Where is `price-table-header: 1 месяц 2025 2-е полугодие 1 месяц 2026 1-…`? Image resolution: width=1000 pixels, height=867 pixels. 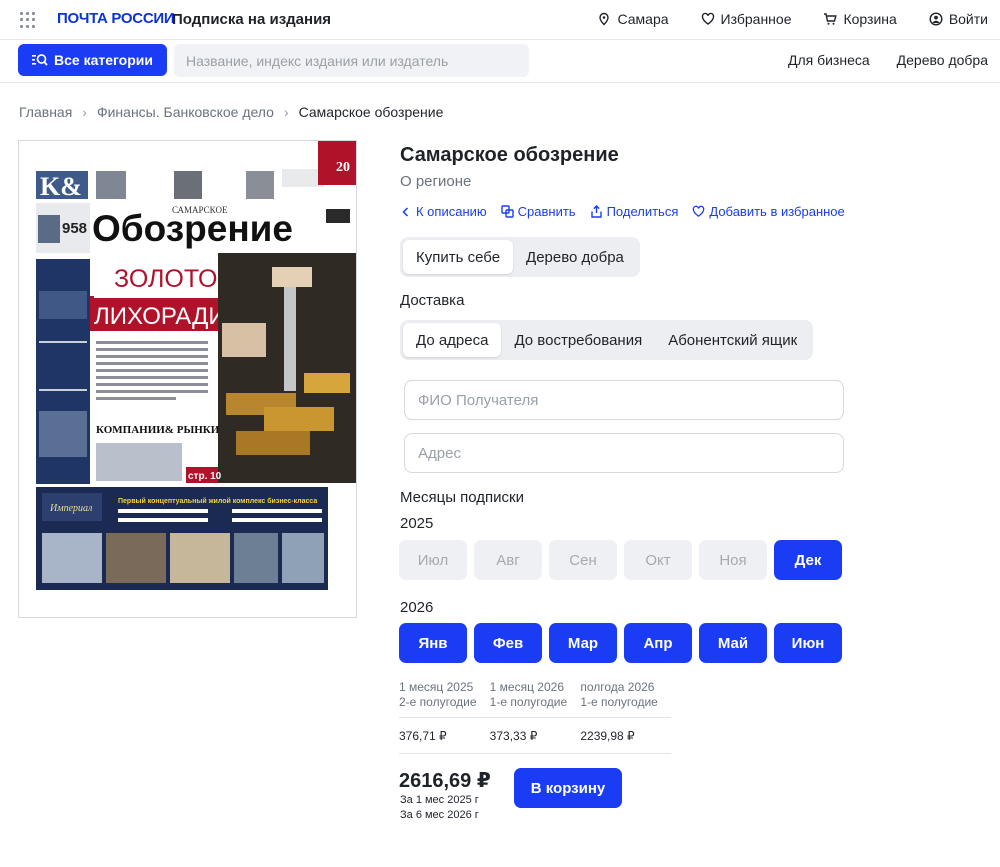 price-table-header: 1 месяц 2025 2-е полугодие 1 месяц 2026 1-… is located at coordinates (535, 699).